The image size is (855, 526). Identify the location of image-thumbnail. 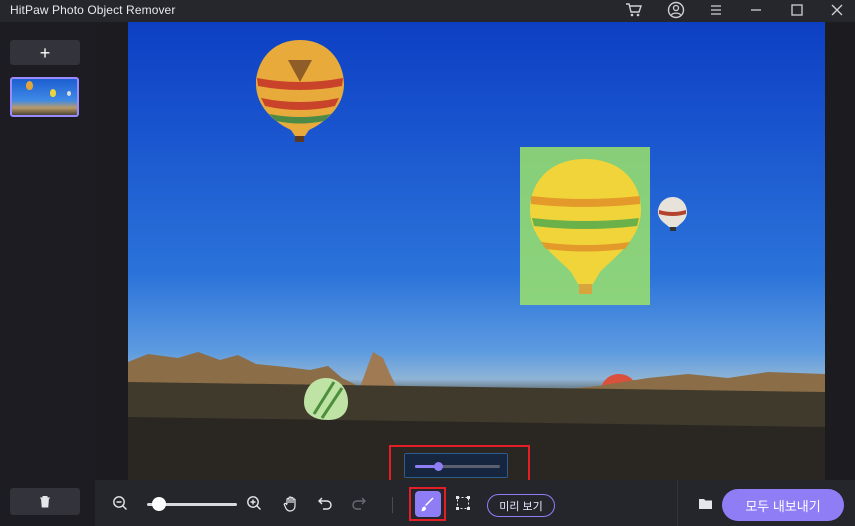
(44, 97).